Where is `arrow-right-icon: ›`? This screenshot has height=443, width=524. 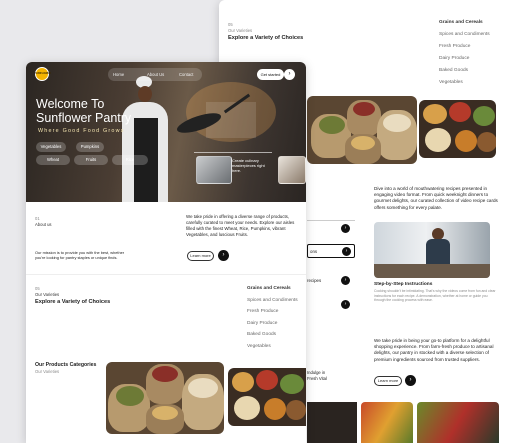 arrow-right-icon: › is located at coordinates (289, 74).